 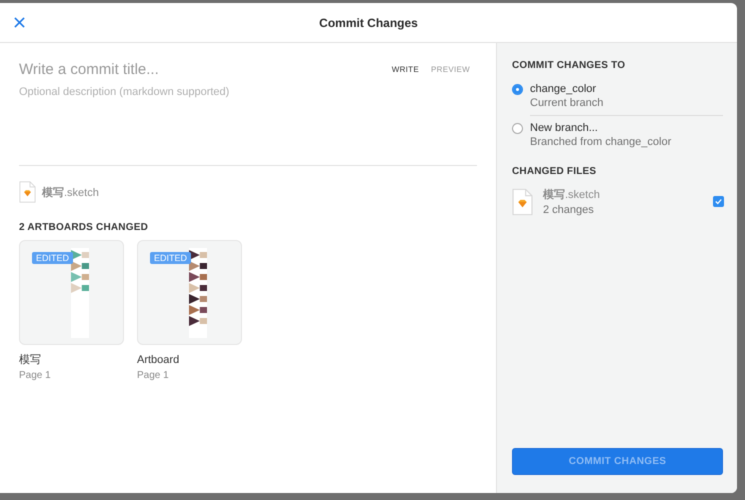 I want to click on window-title: Commit Changes, so click(x=368, y=23).